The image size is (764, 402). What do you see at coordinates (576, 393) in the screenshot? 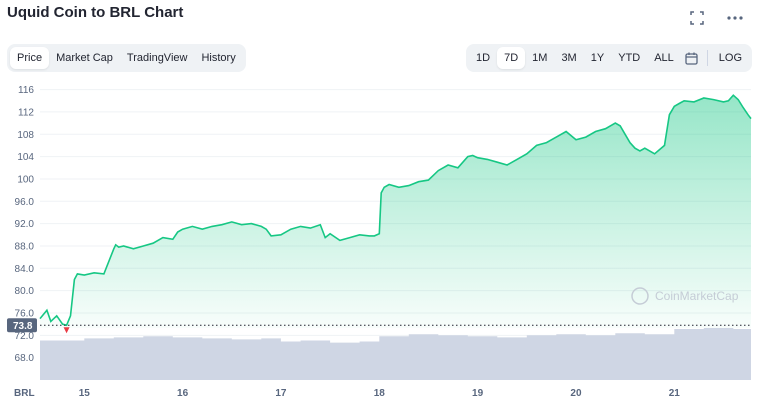
I see `x-tick-label: 20` at bounding box center [576, 393].